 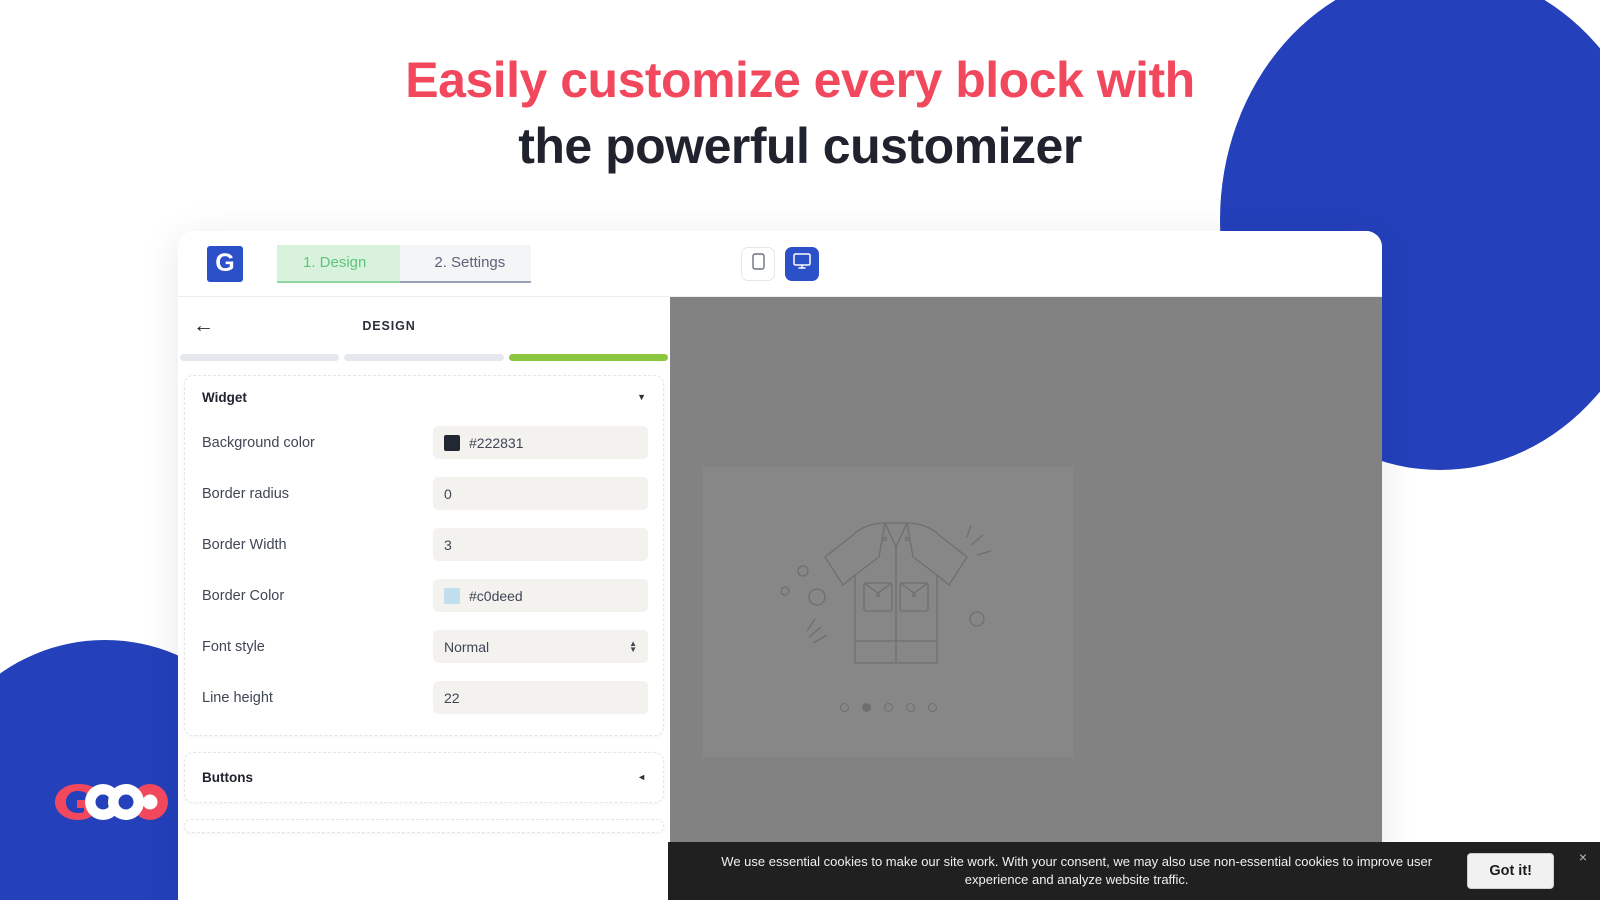 What do you see at coordinates (424, 396) in the screenshot?
I see `section-widget-header: Widget ▼` at bounding box center [424, 396].